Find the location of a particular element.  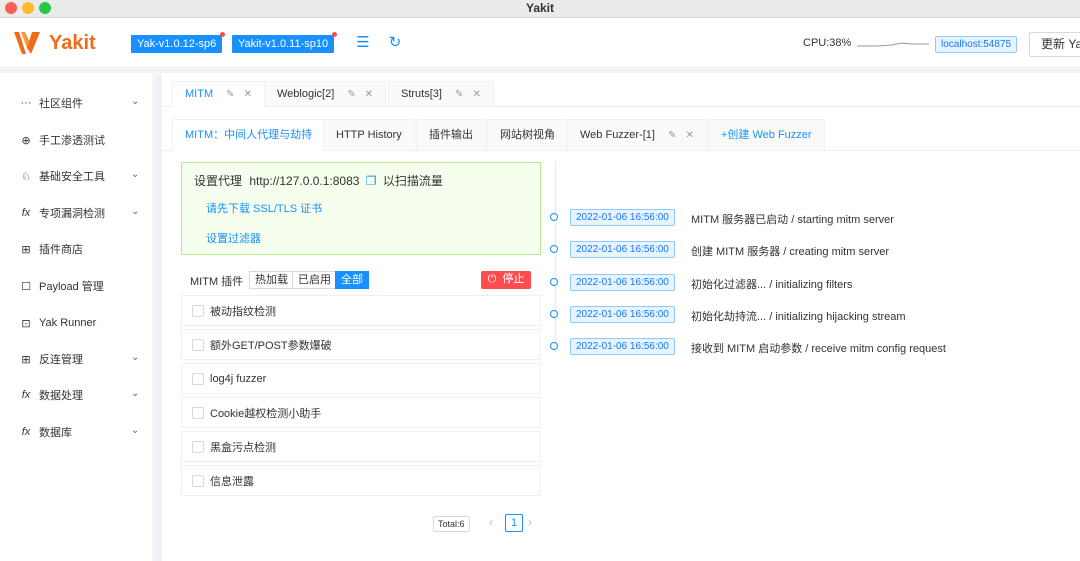

tab-label: Struts[3] is located at coordinates (421, 94).